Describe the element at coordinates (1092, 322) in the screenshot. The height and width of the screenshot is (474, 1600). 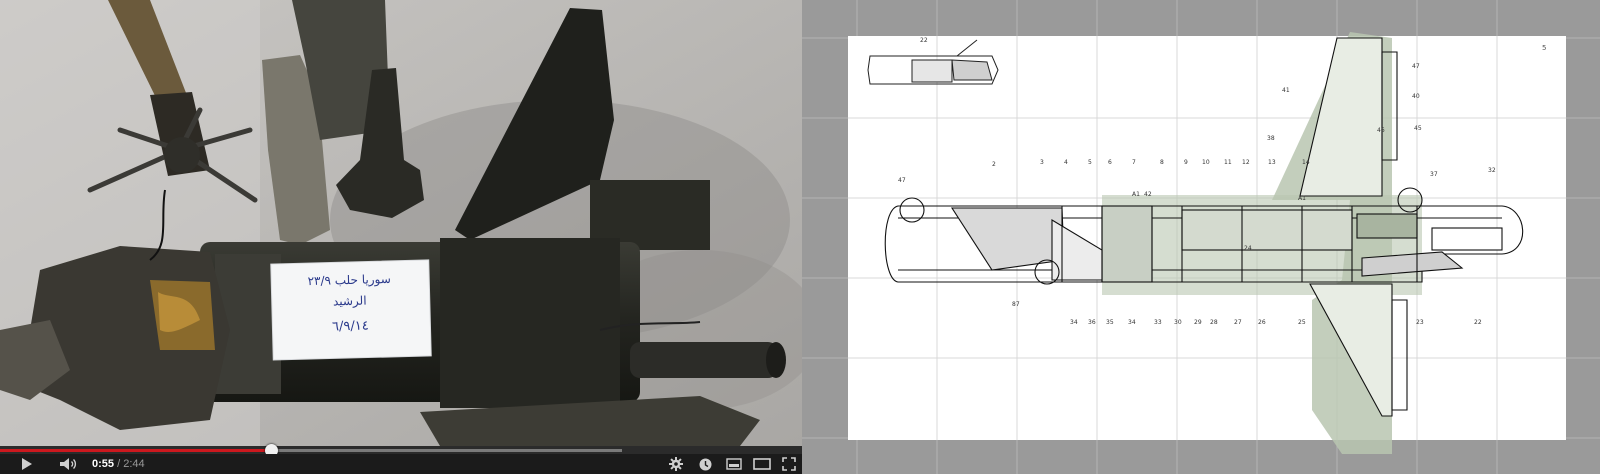
I see `callout-label: 36` at that location.